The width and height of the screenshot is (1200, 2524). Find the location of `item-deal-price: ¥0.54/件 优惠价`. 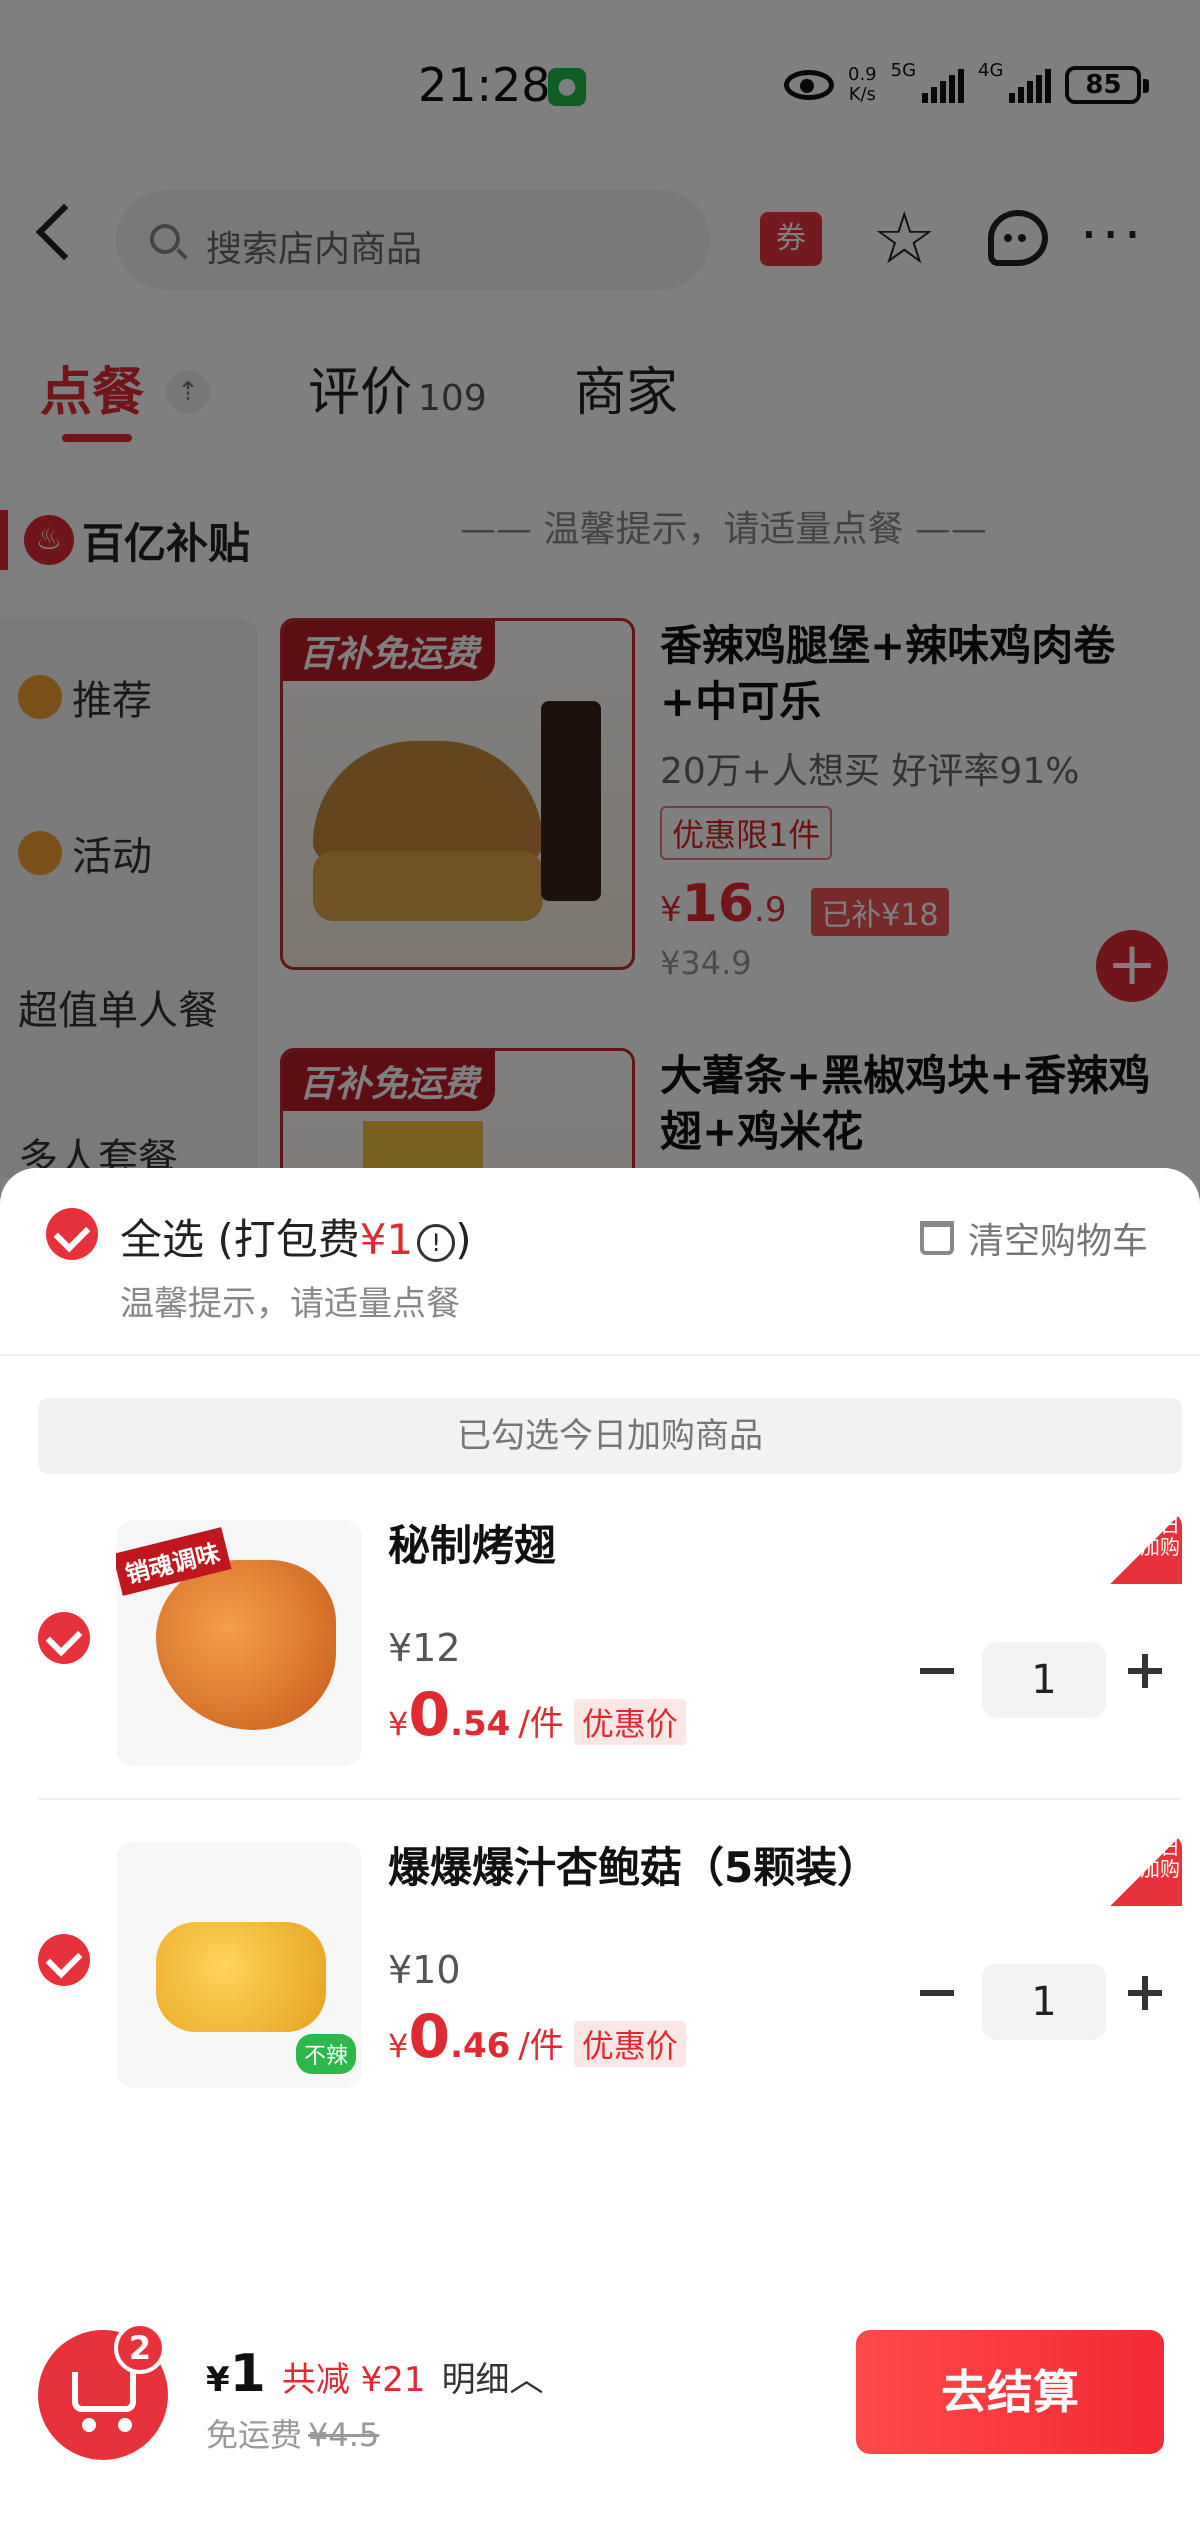

item-deal-price: ¥0.54/件 优惠价 is located at coordinates (537, 1715).